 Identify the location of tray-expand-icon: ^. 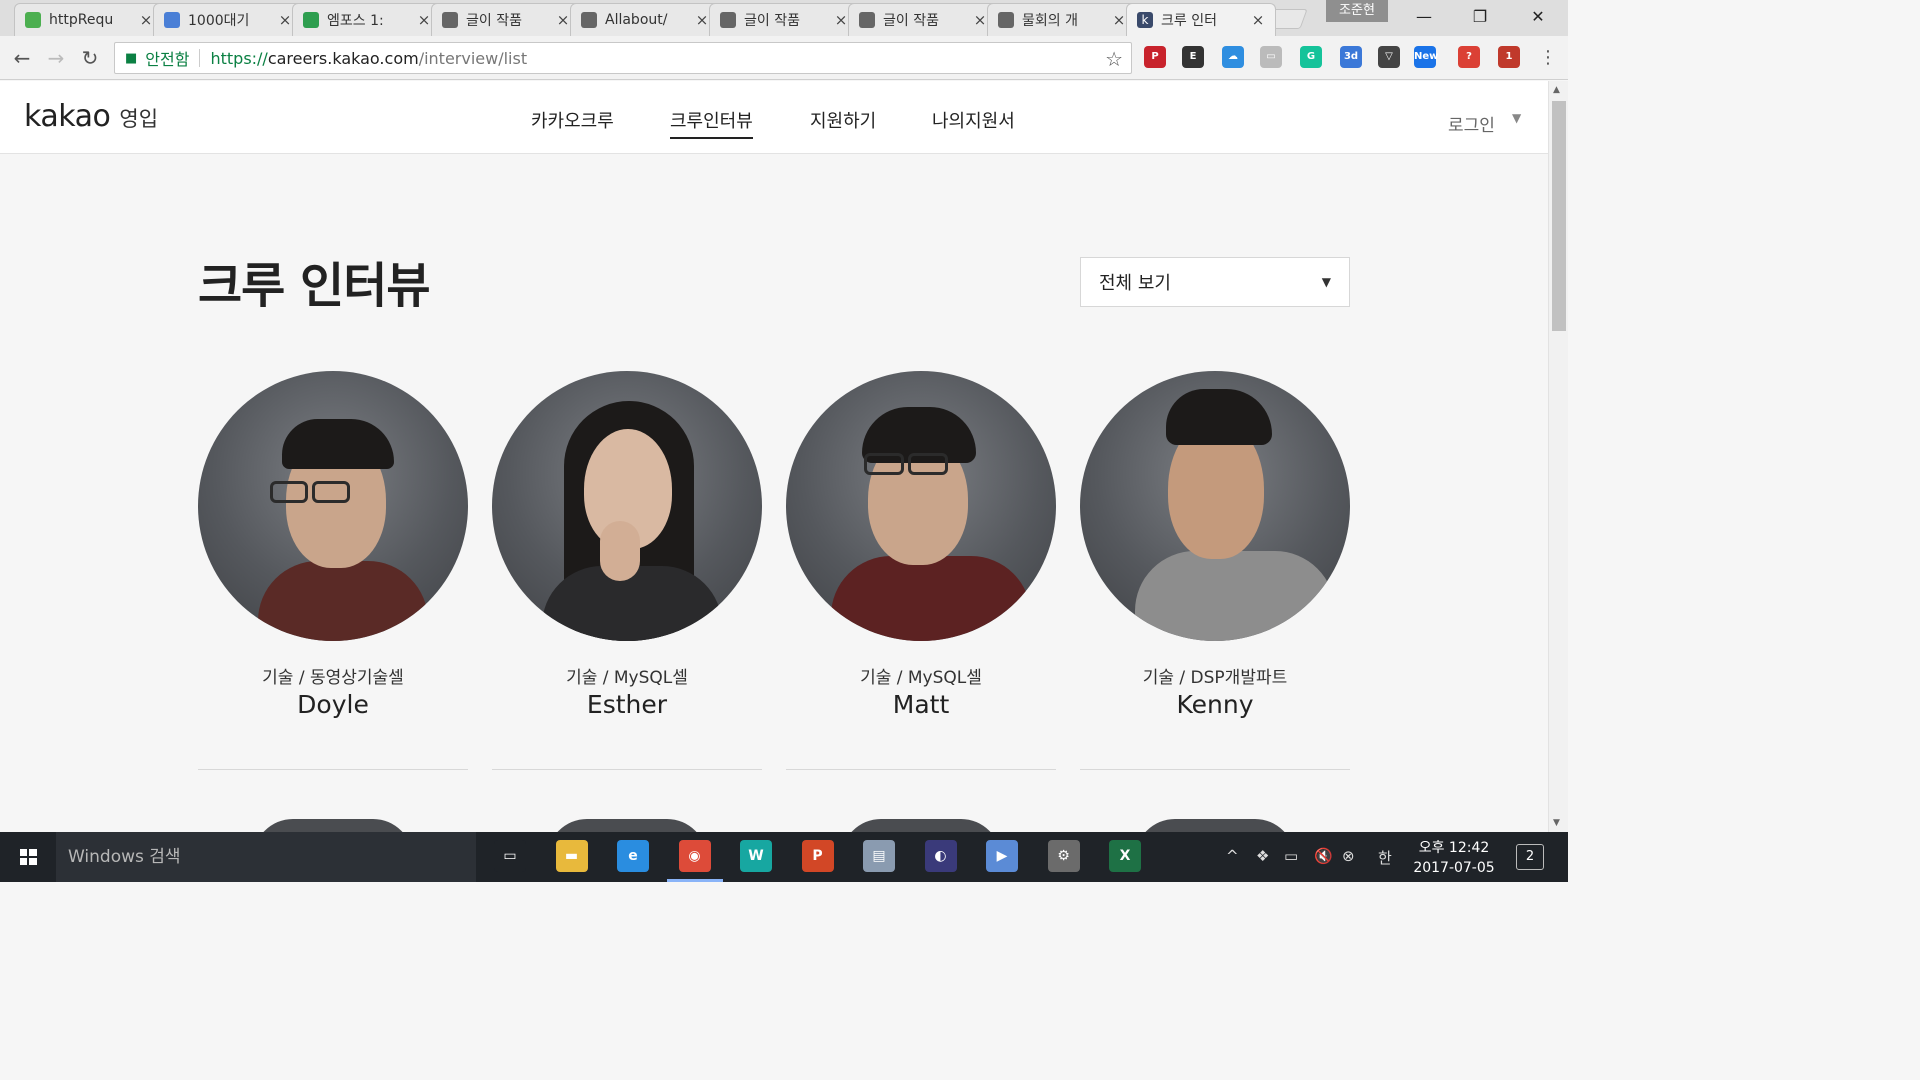
(1232, 856).